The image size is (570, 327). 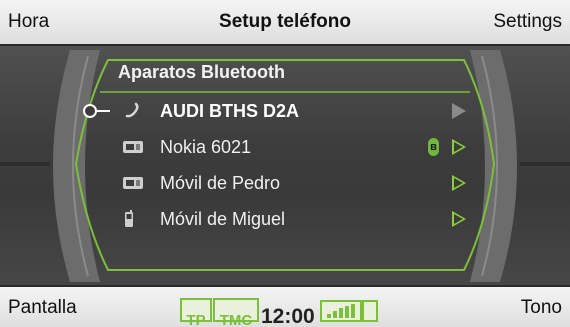 What do you see at coordinates (236, 312) in the screenshot?
I see `tmc-badge: TMC` at bounding box center [236, 312].